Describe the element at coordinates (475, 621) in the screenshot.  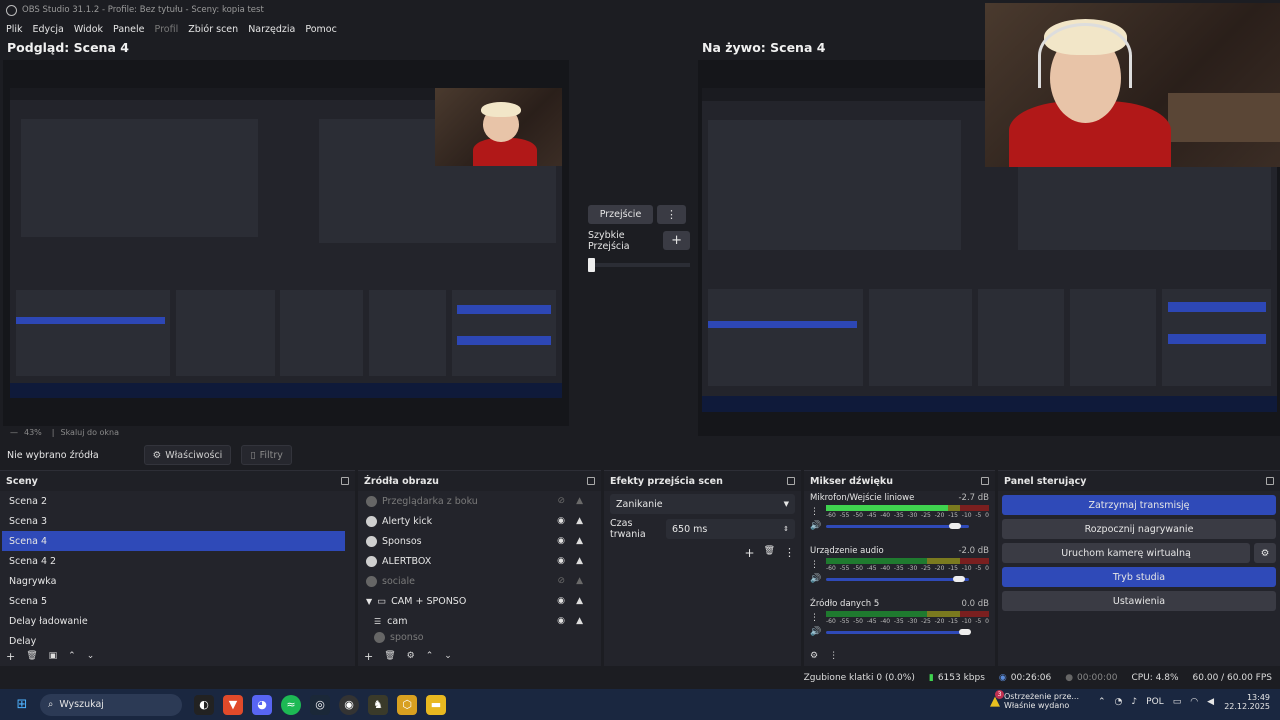
I see `source-item: ☰ cam ◉ ▲` at that location.